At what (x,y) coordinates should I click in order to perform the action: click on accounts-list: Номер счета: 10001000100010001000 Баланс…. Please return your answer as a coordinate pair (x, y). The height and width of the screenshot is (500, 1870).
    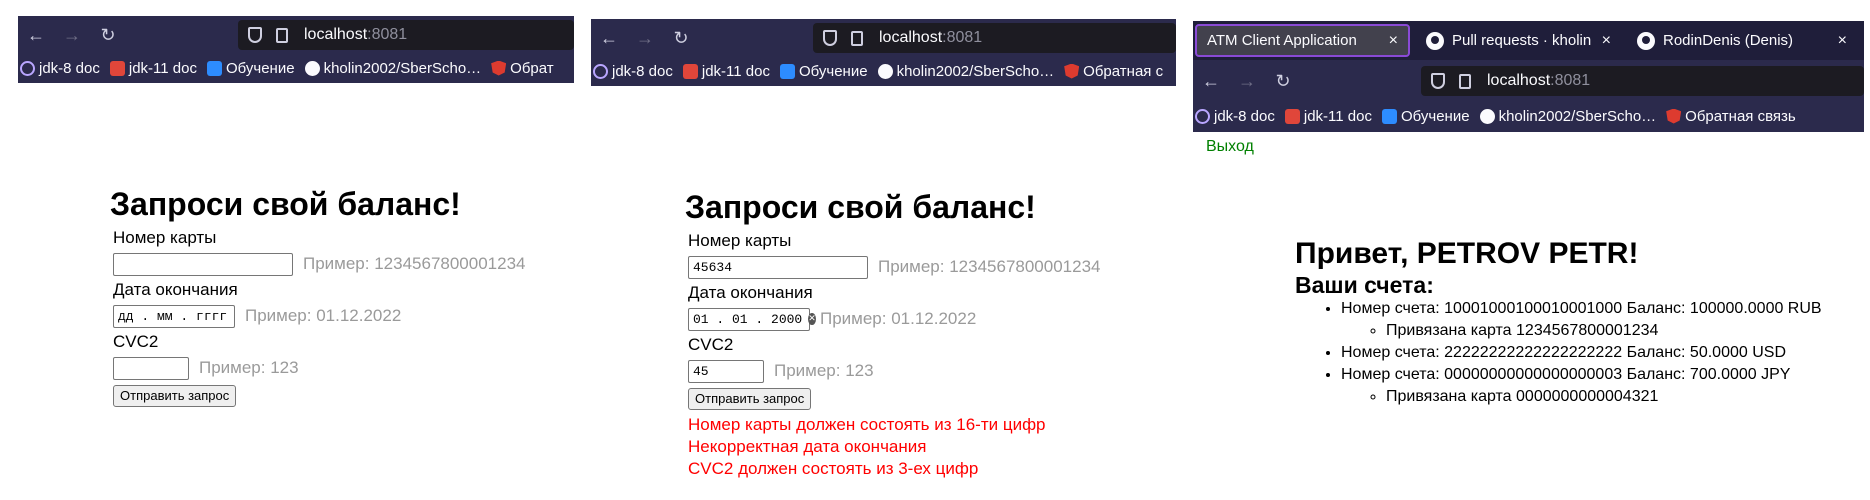
    Looking at the image, I should click on (1558, 353).